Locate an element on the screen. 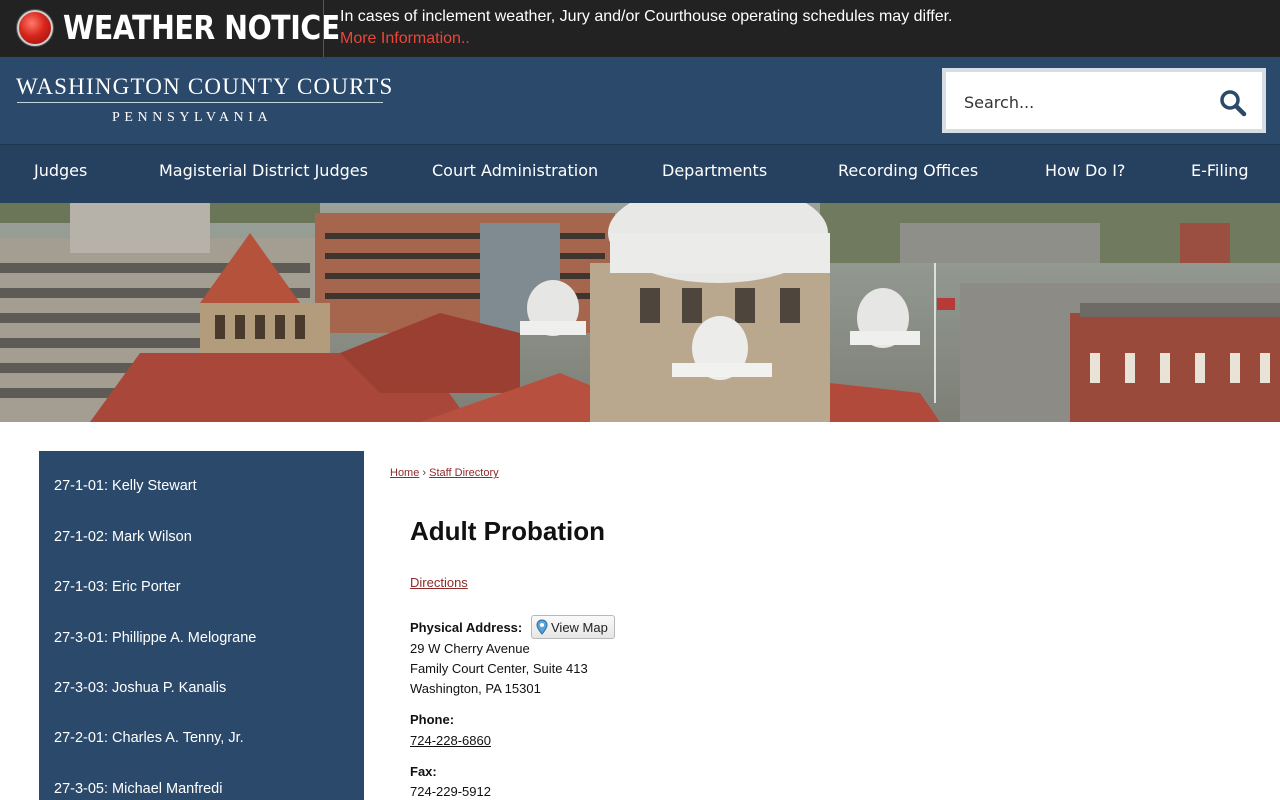 This screenshot has height=800, width=1280. more-information-link: More Information.. is located at coordinates (405, 39).